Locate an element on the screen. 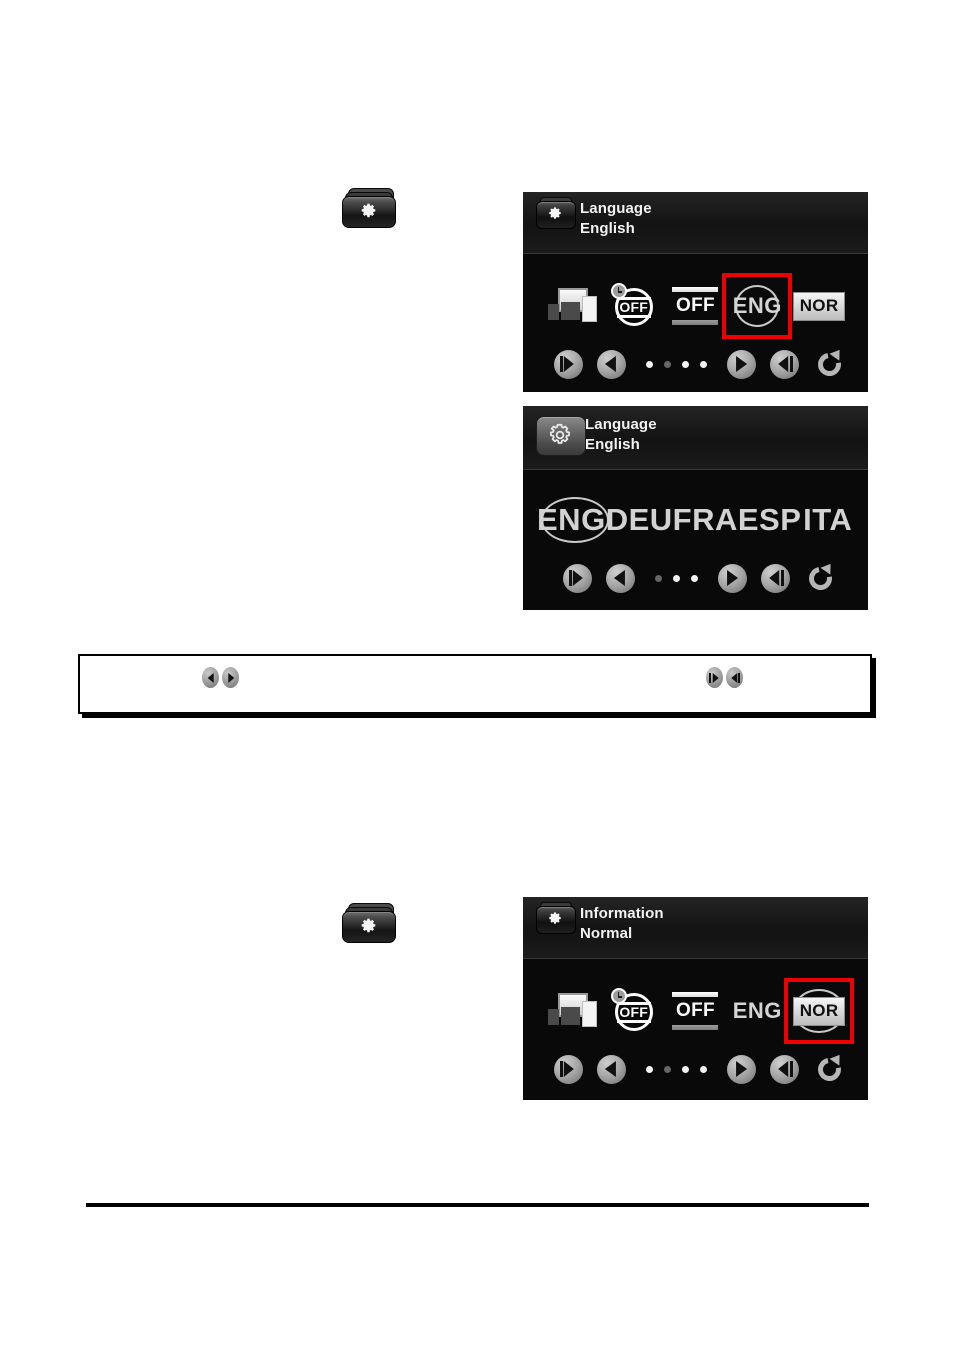  panel-title-block: Information Normal is located at coordinates (622, 924).